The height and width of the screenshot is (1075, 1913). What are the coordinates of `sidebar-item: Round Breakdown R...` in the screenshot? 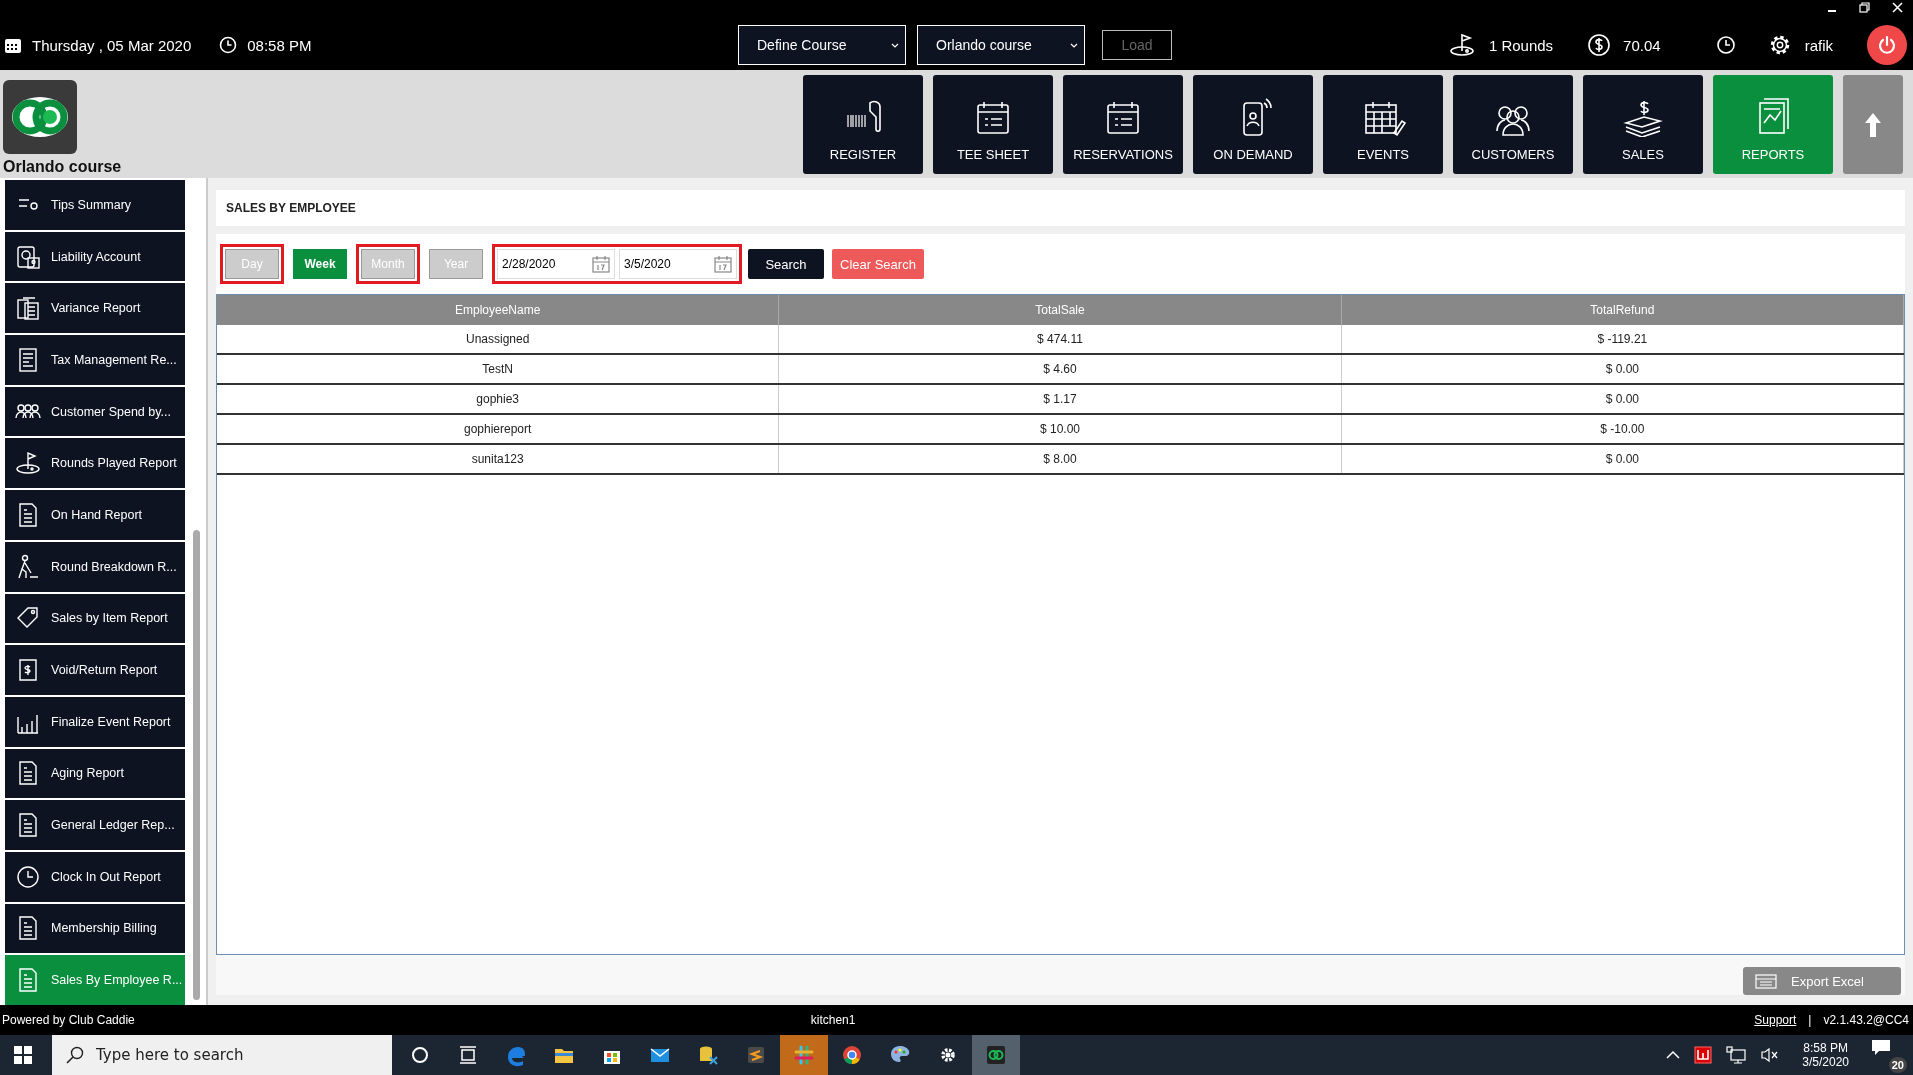 It's located at (95, 566).